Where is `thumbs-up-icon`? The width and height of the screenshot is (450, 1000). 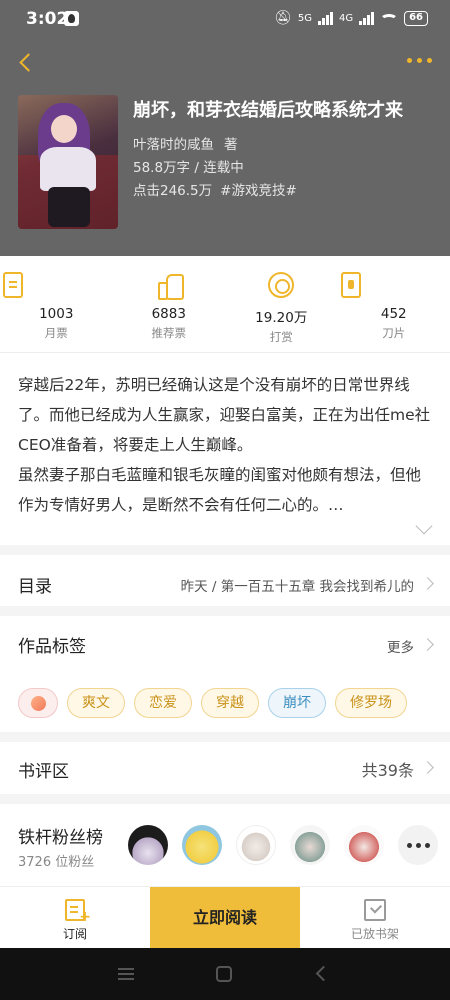 thumbs-up-icon is located at coordinates (170, 286).